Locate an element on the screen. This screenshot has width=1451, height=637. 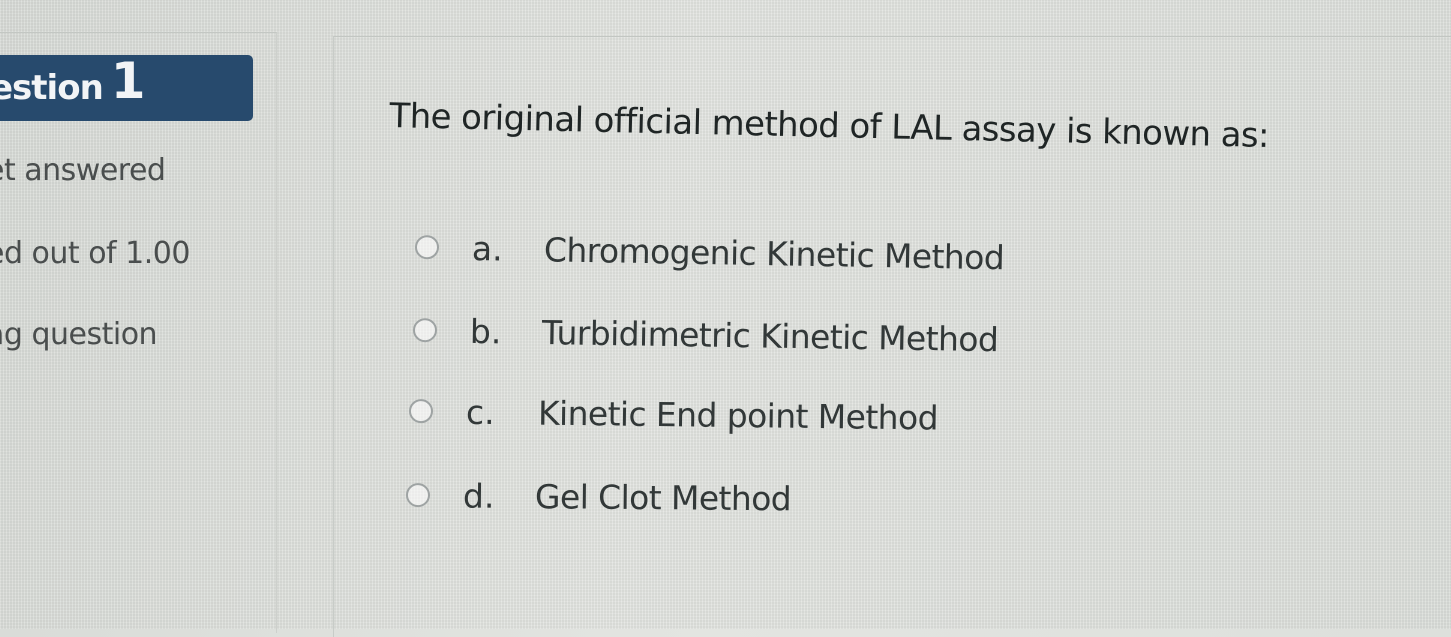
question-label: estion is located at coordinates (52, 88).